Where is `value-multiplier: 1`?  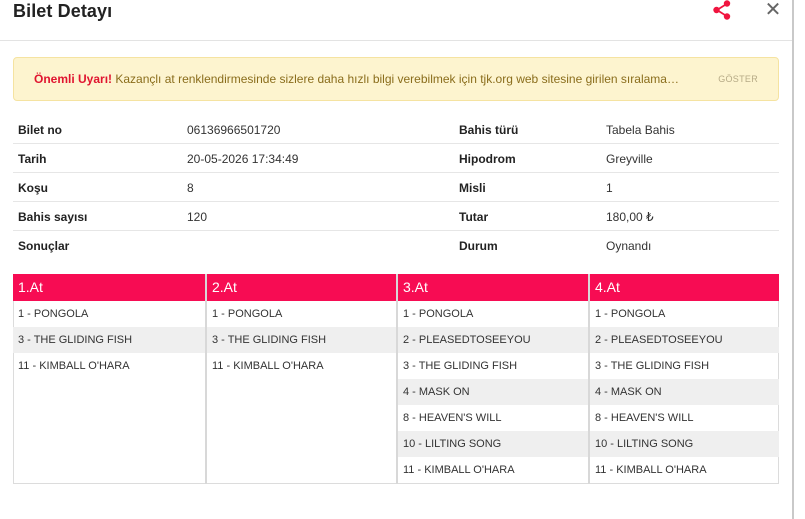
value-multiplier: 1 is located at coordinates (609, 188).